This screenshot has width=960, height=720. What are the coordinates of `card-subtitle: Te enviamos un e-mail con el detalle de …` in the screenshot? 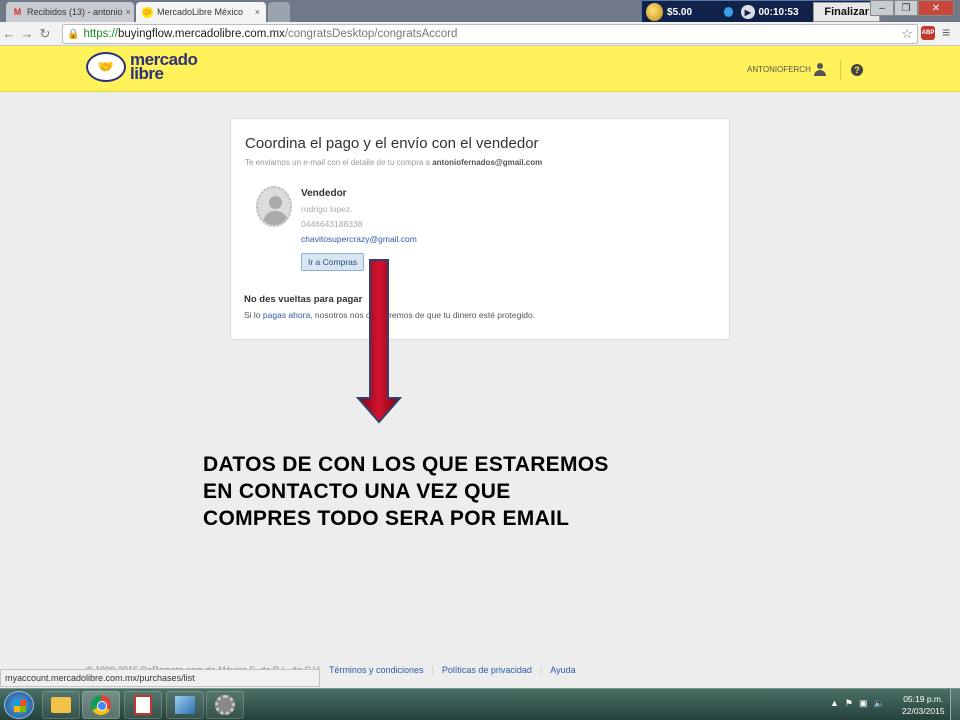 It's located at (393, 162).